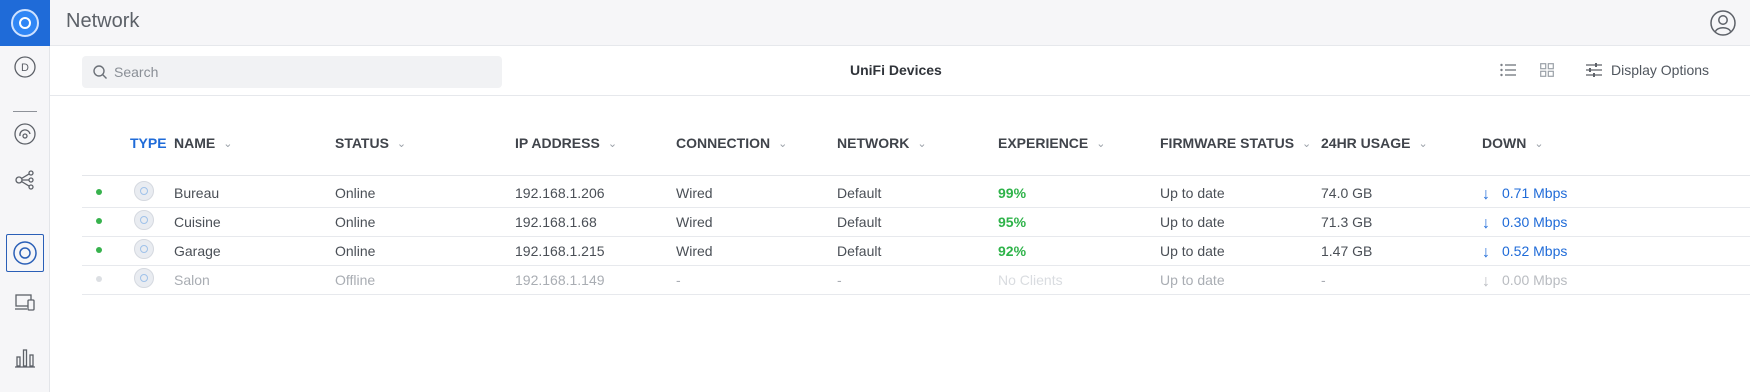 The width and height of the screenshot is (1750, 392). What do you see at coordinates (155, 143) in the screenshot?
I see `column-header-type: TYPE ^` at bounding box center [155, 143].